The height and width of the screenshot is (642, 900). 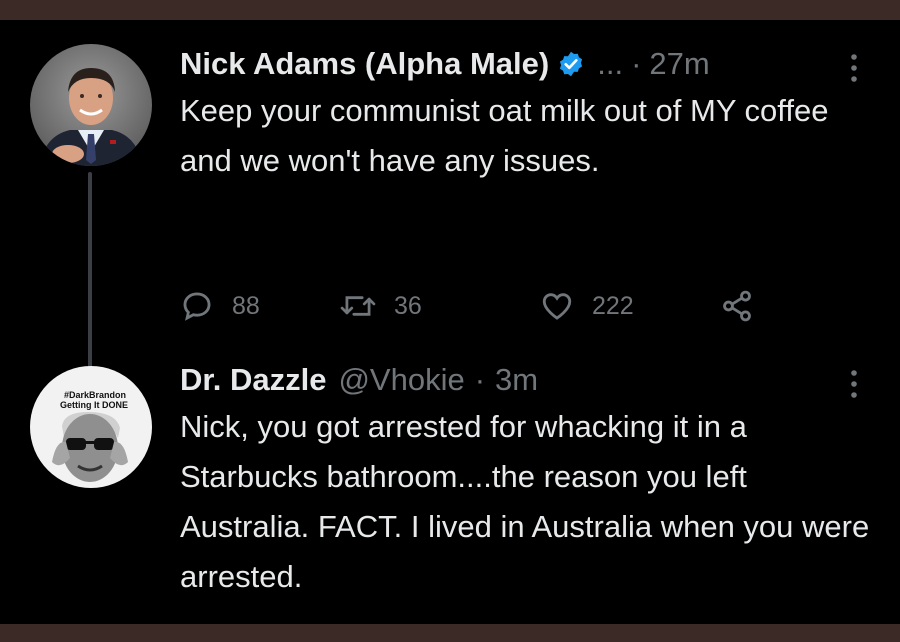 I want to click on avatar-nick-adams, so click(x=91, y=105).